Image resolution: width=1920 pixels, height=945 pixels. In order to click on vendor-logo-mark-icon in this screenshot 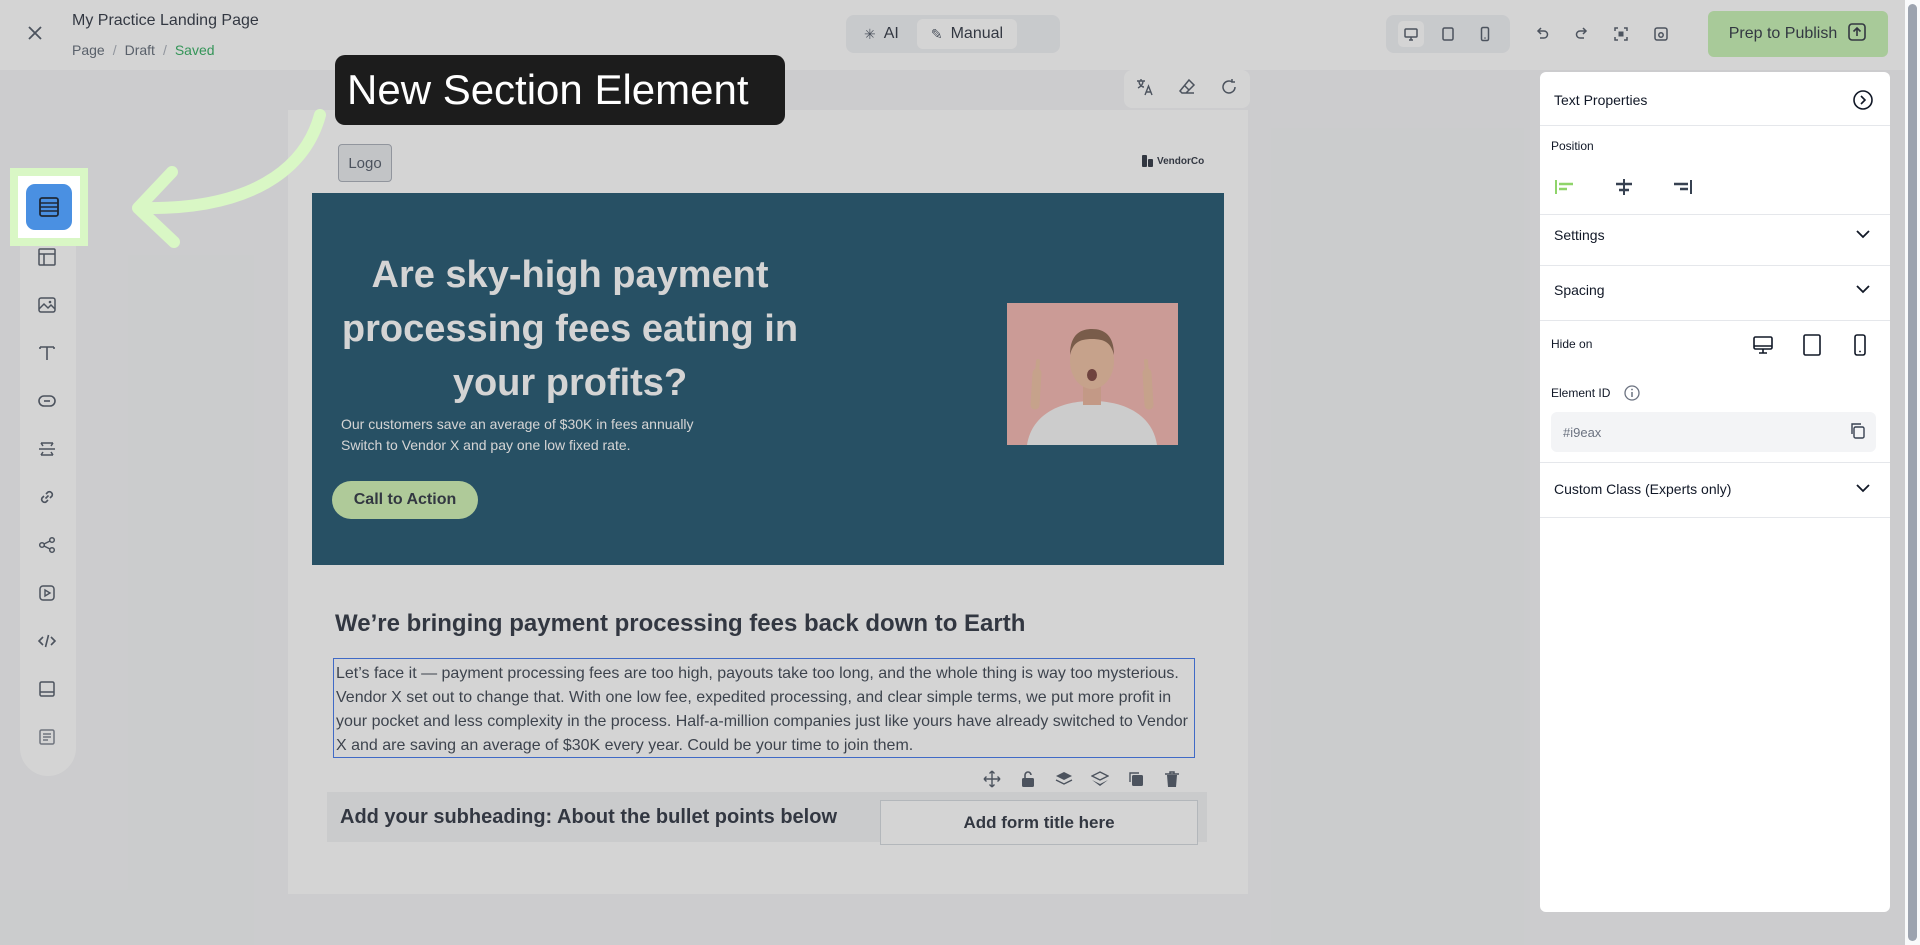, I will do `click(1147, 161)`.